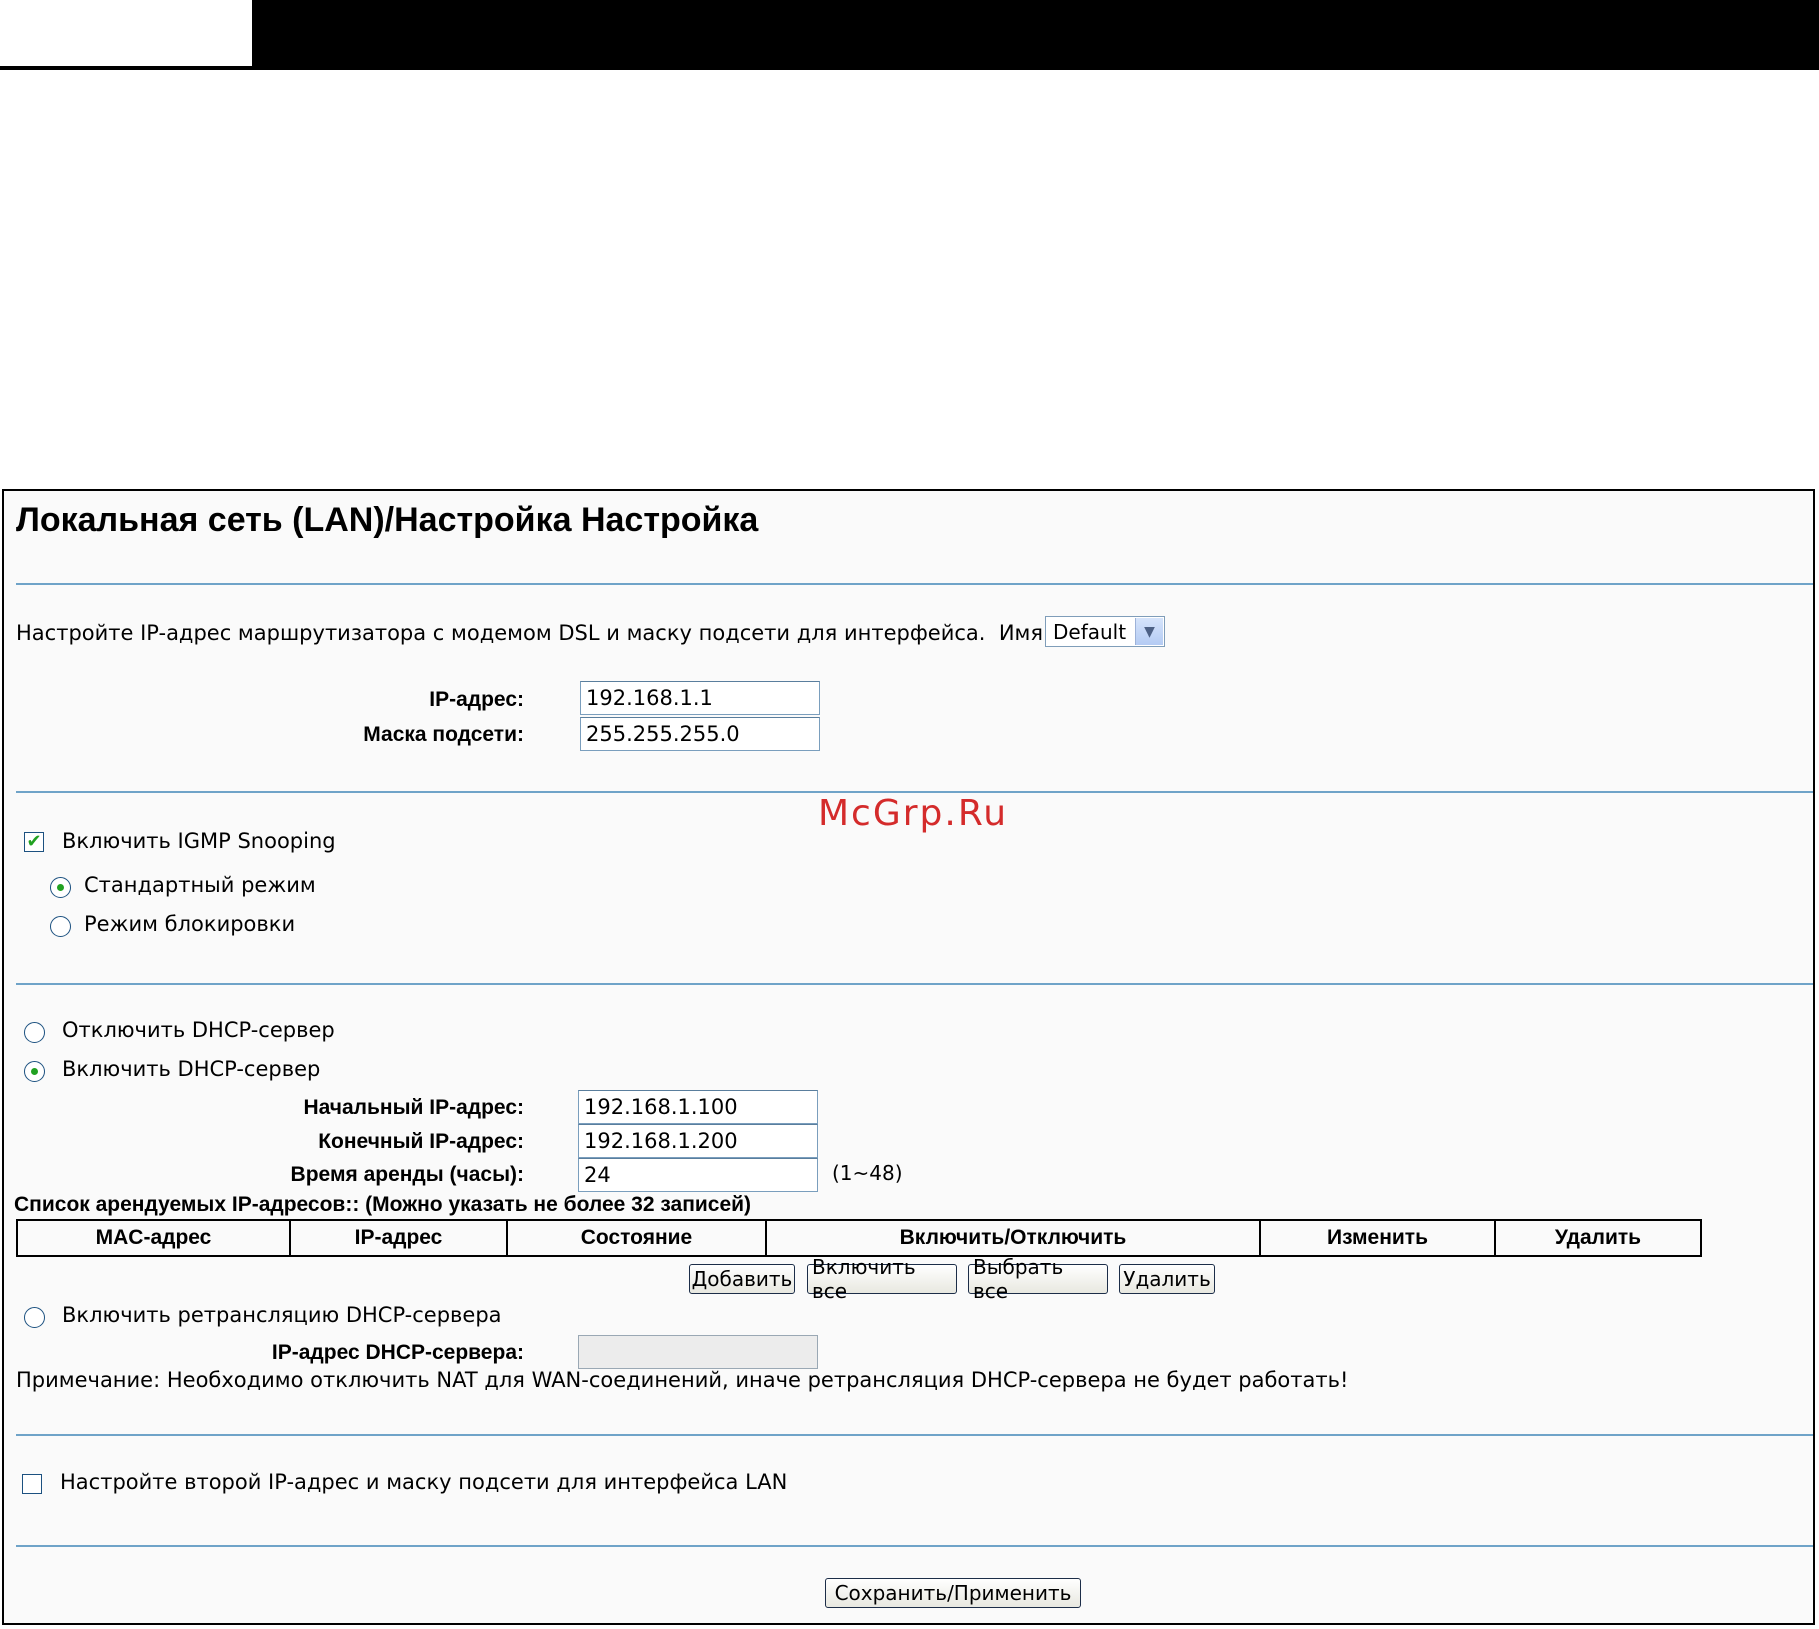  What do you see at coordinates (698, 1352) in the screenshot?
I see `dhcp-server-ip-input` at bounding box center [698, 1352].